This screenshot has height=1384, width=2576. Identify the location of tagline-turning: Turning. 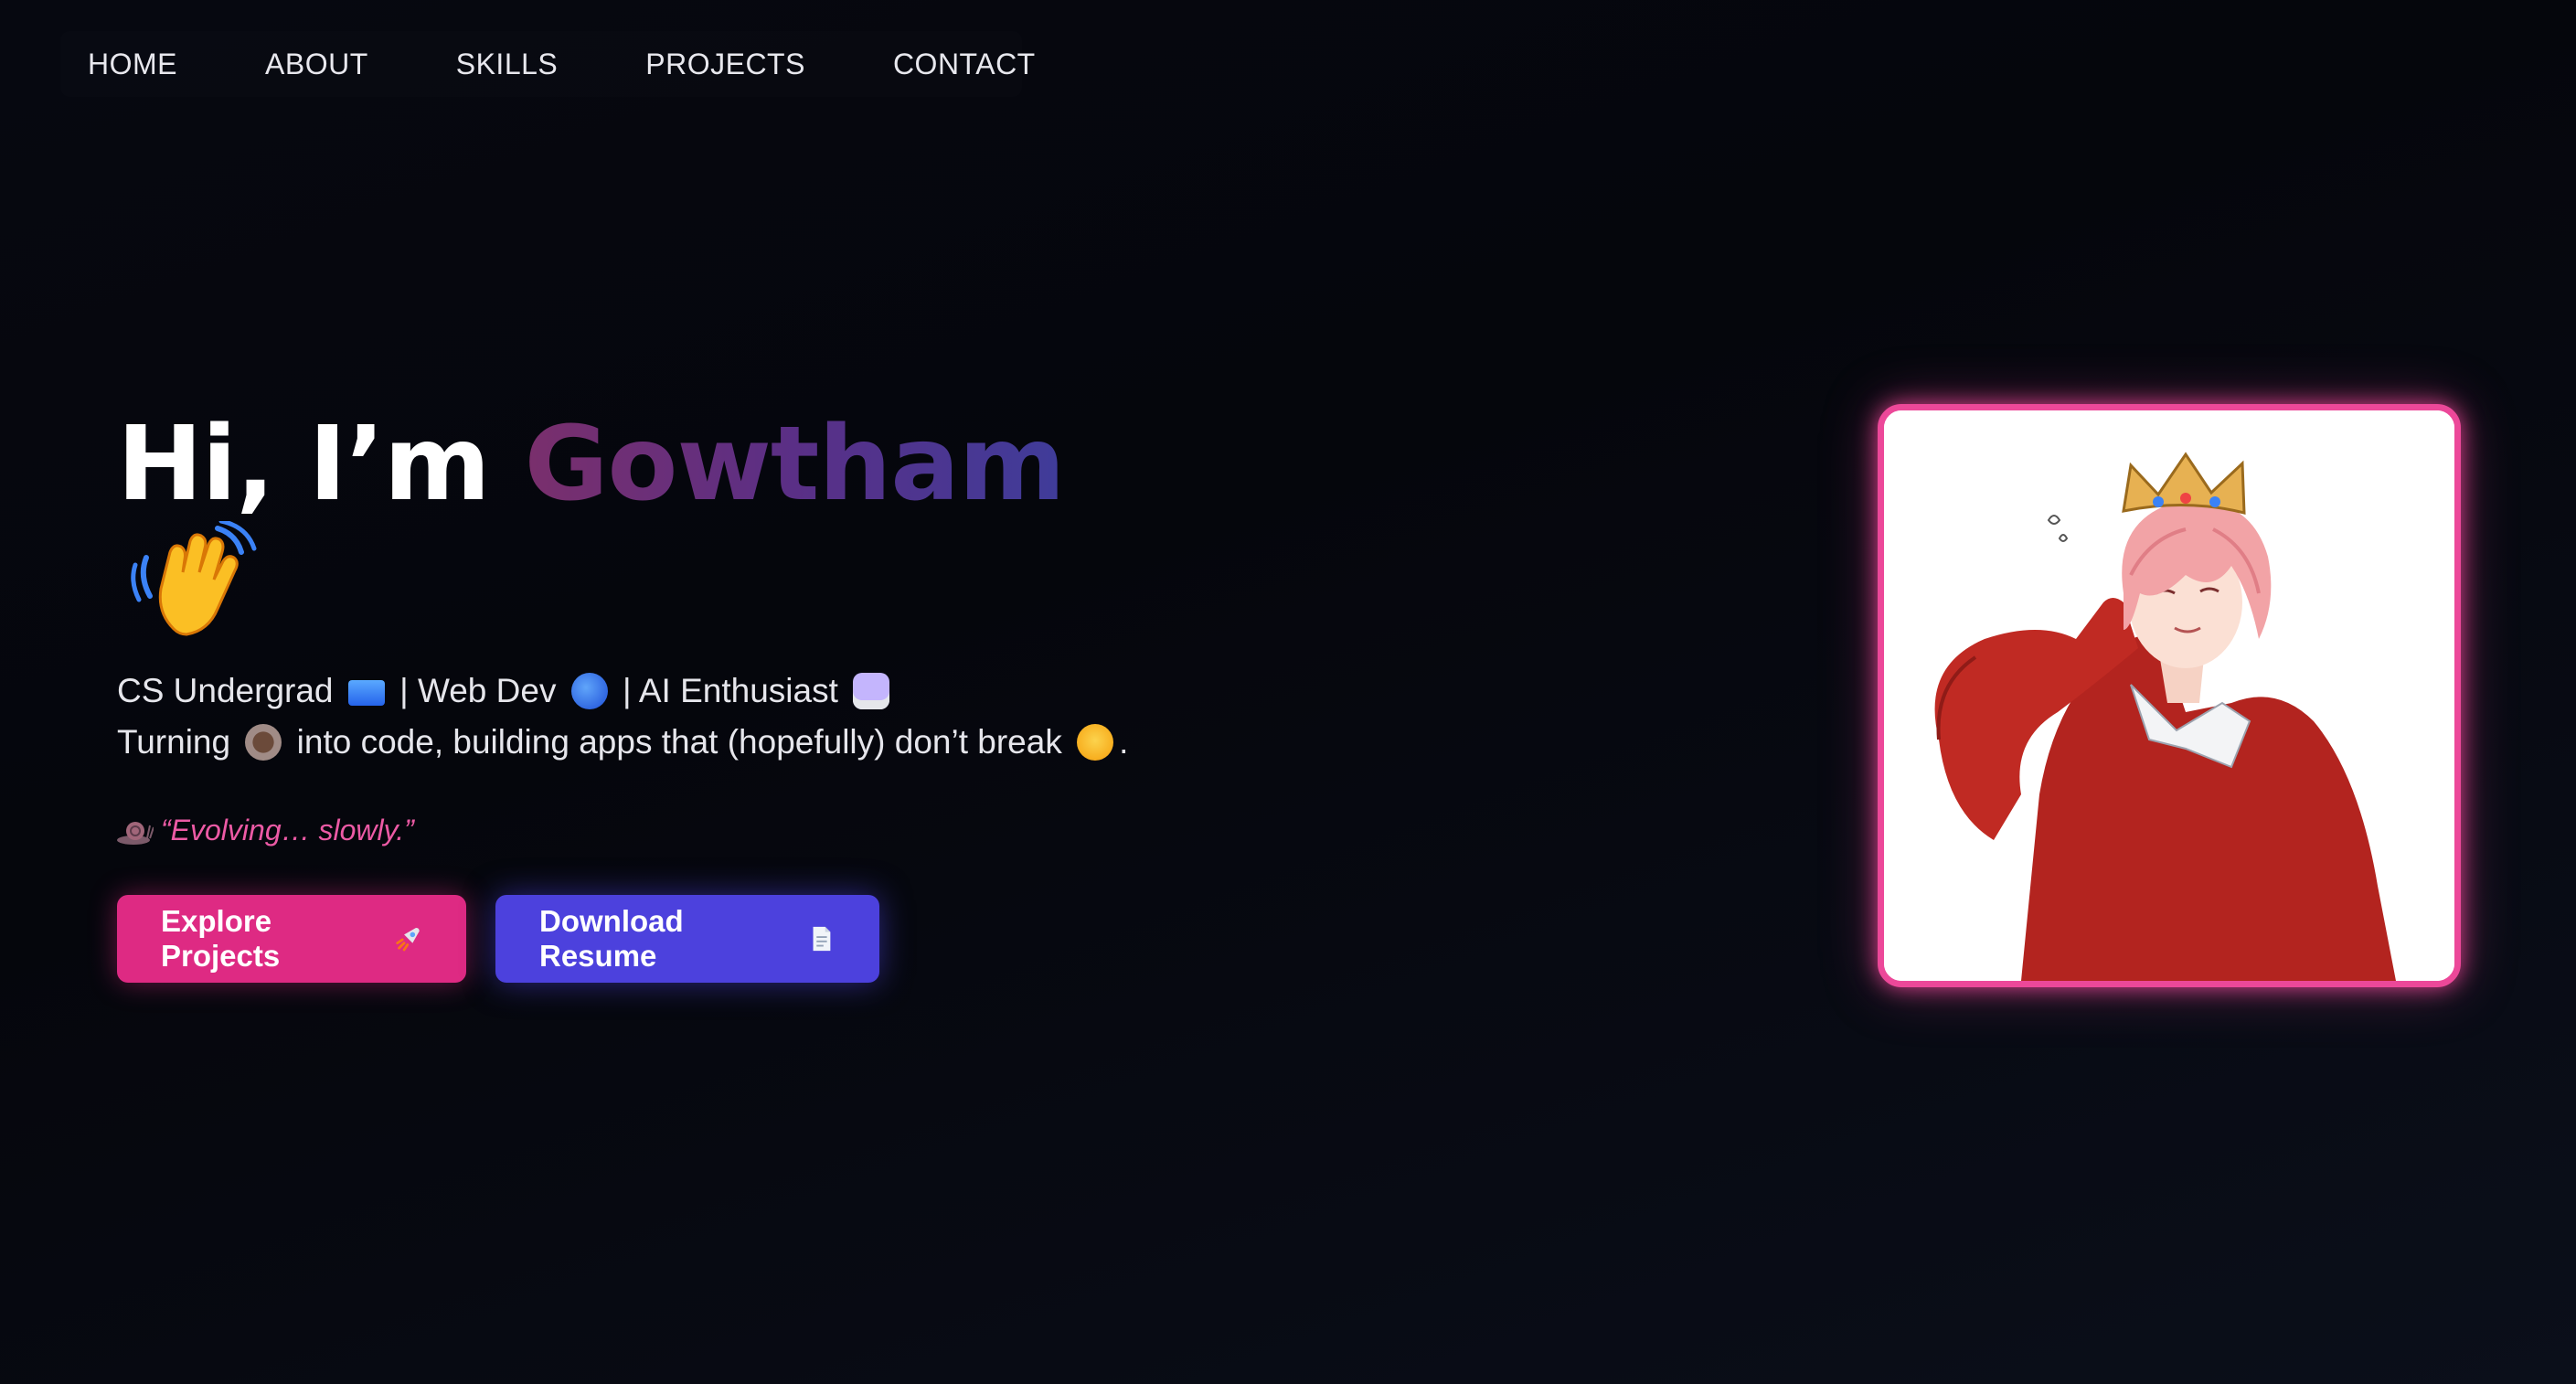
(174, 742).